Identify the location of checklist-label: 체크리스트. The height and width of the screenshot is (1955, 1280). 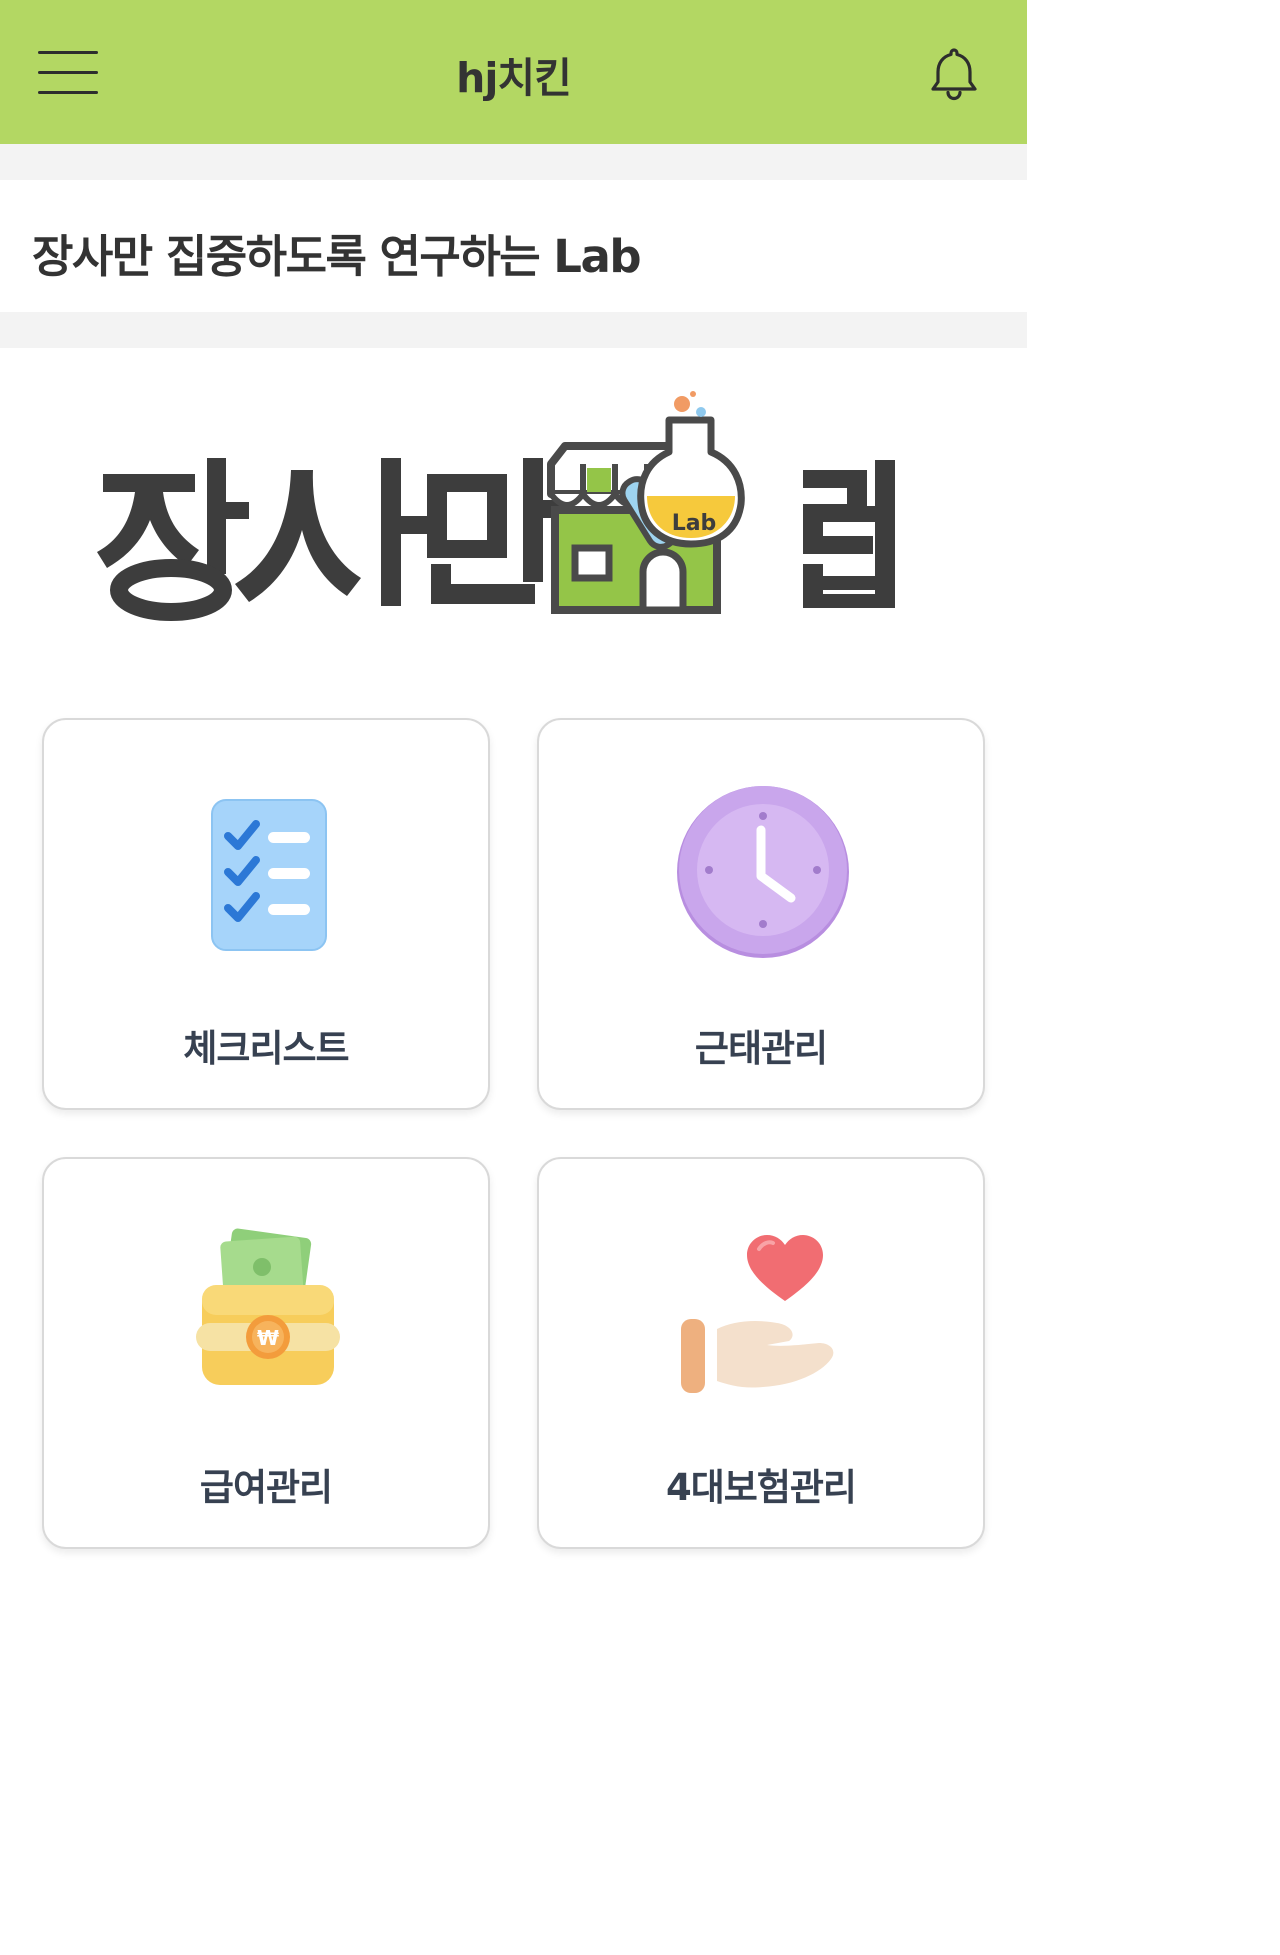
(266, 1048).